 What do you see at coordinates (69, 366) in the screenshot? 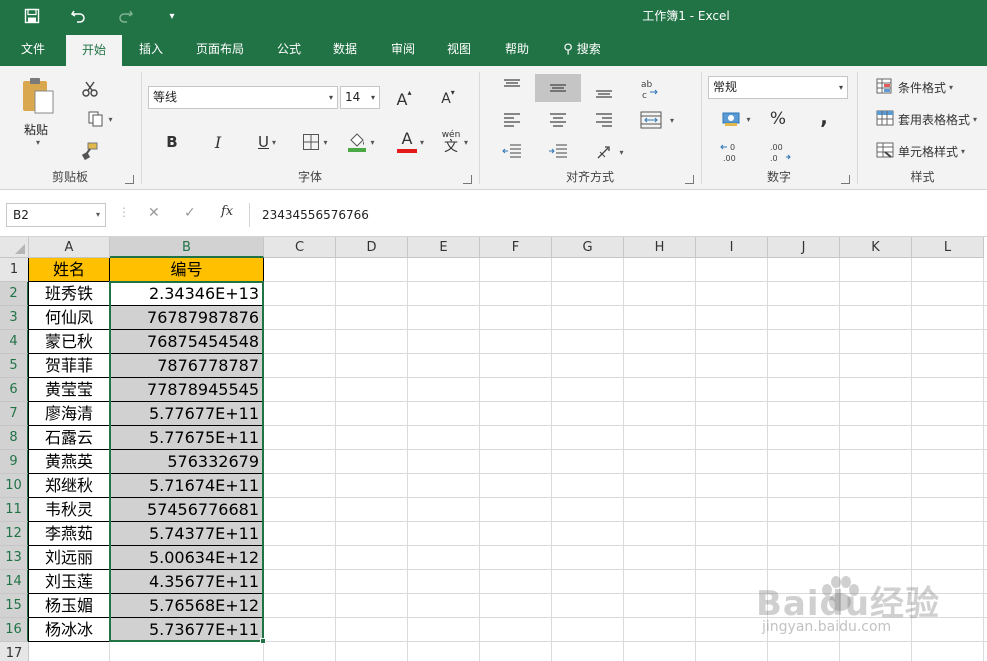
I see `cell-a5: 贺菲菲` at bounding box center [69, 366].